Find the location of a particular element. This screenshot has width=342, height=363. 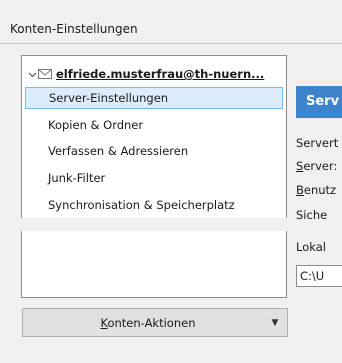

chevron-down-icon is located at coordinates (32, 74).